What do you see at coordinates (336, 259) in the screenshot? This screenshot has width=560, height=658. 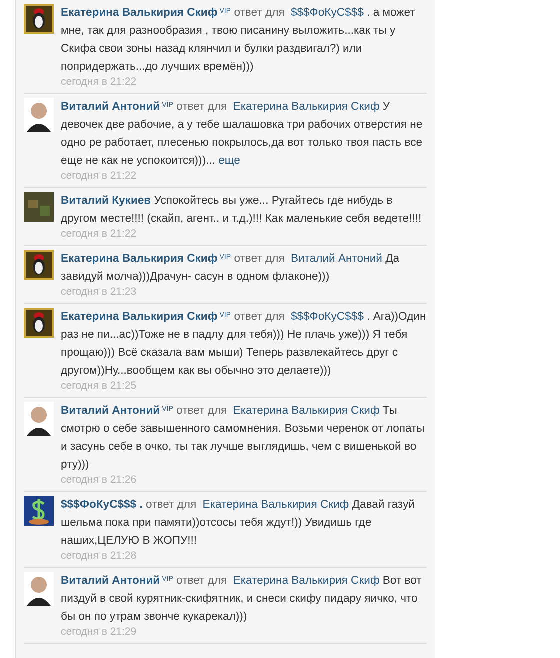 I see `reply-to-link: Виталий Антоний` at bounding box center [336, 259].